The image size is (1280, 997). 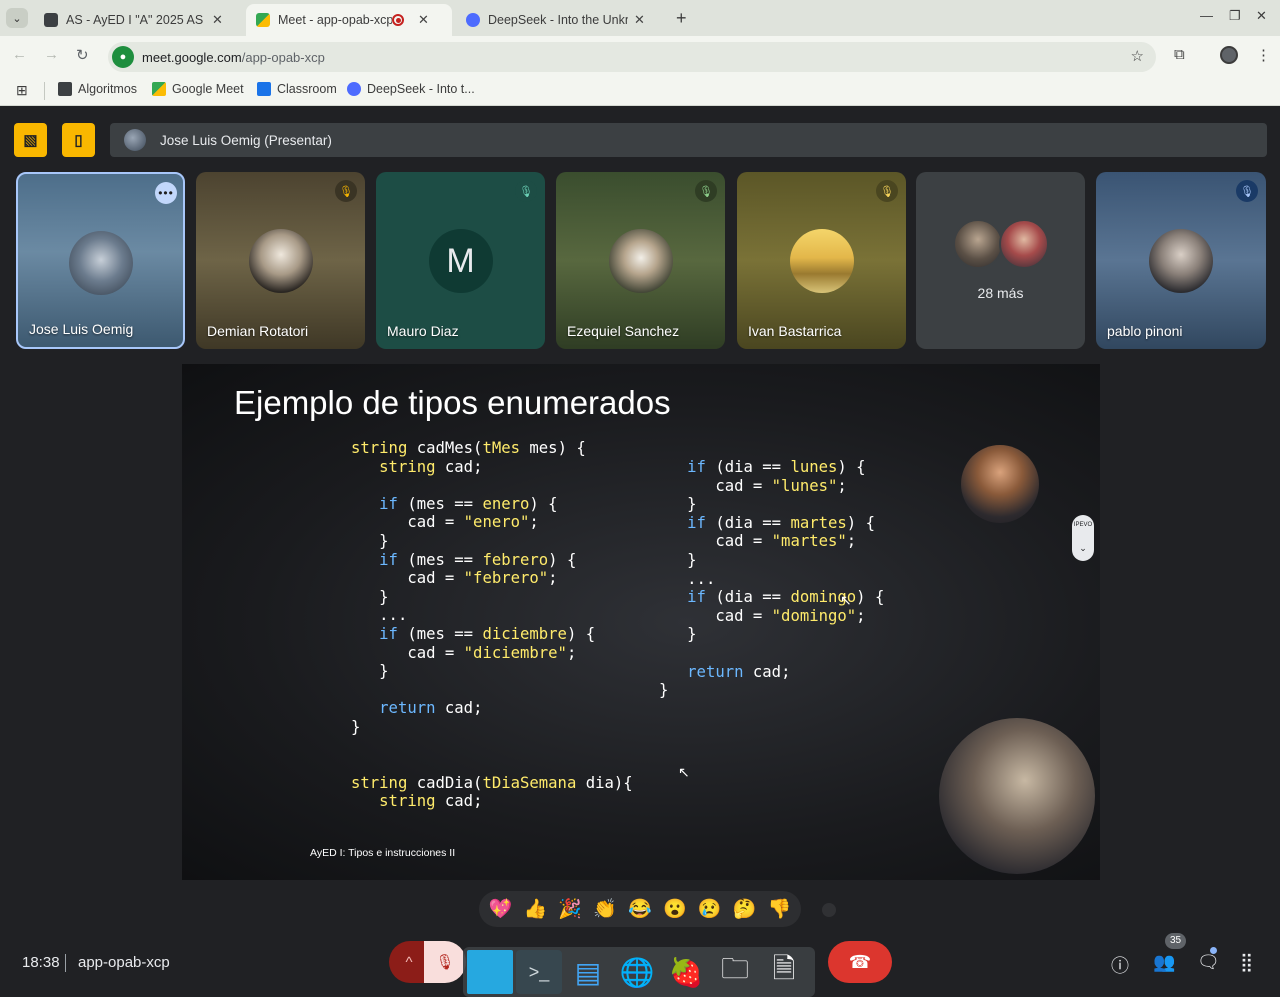 What do you see at coordinates (1083, 538) in the screenshot?
I see `ipevo-widget: IPEVO ⌄` at bounding box center [1083, 538].